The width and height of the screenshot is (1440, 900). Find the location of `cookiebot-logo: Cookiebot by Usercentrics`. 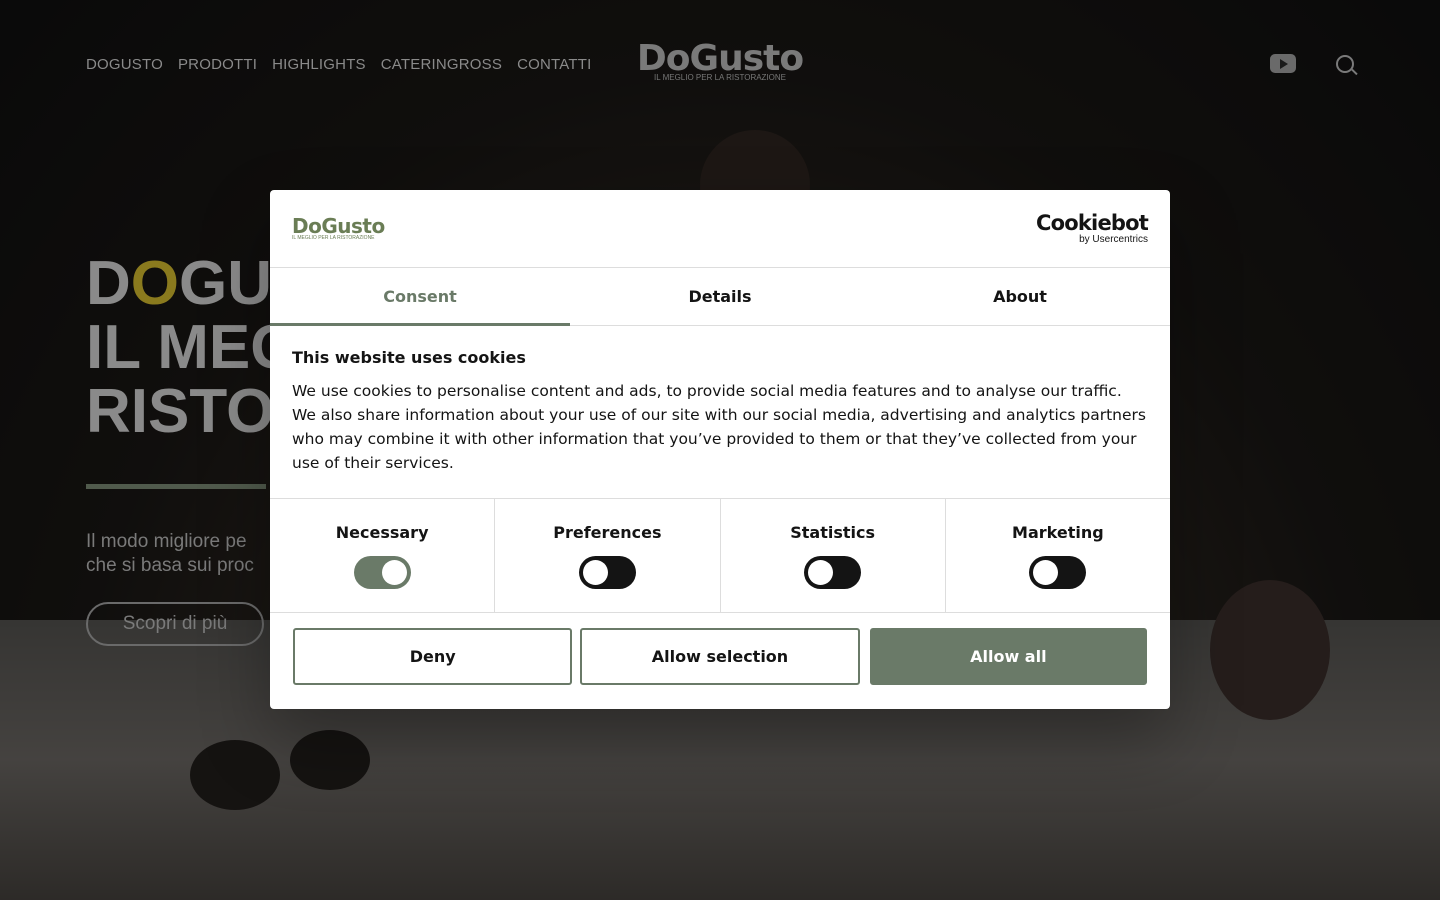

cookiebot-logo: Cookiebot by Usercentrics is located at coordinates (1092, 228).